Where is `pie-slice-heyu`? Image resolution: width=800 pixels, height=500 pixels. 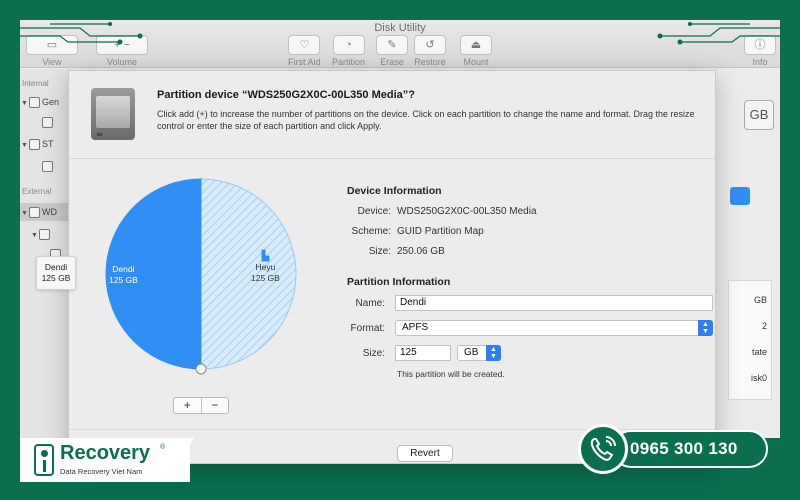 pie-slice-heyu is located at coordinates (248, 274).